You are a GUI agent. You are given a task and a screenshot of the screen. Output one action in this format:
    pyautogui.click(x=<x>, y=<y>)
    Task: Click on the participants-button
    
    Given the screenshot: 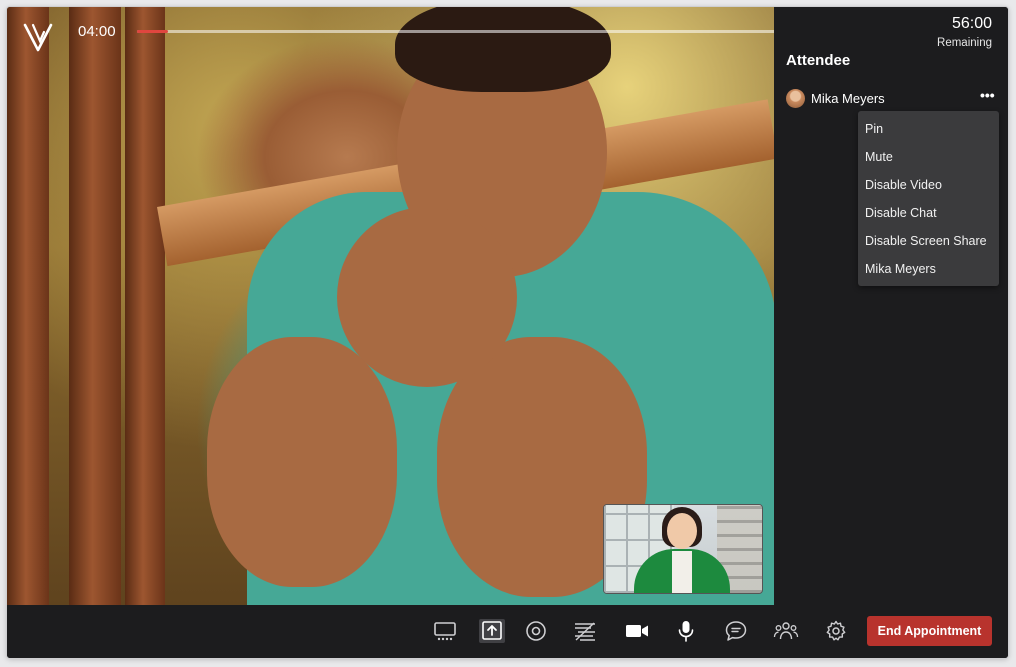 What is the action you would take?
    pyautogui.click(x=786, y=631)
    